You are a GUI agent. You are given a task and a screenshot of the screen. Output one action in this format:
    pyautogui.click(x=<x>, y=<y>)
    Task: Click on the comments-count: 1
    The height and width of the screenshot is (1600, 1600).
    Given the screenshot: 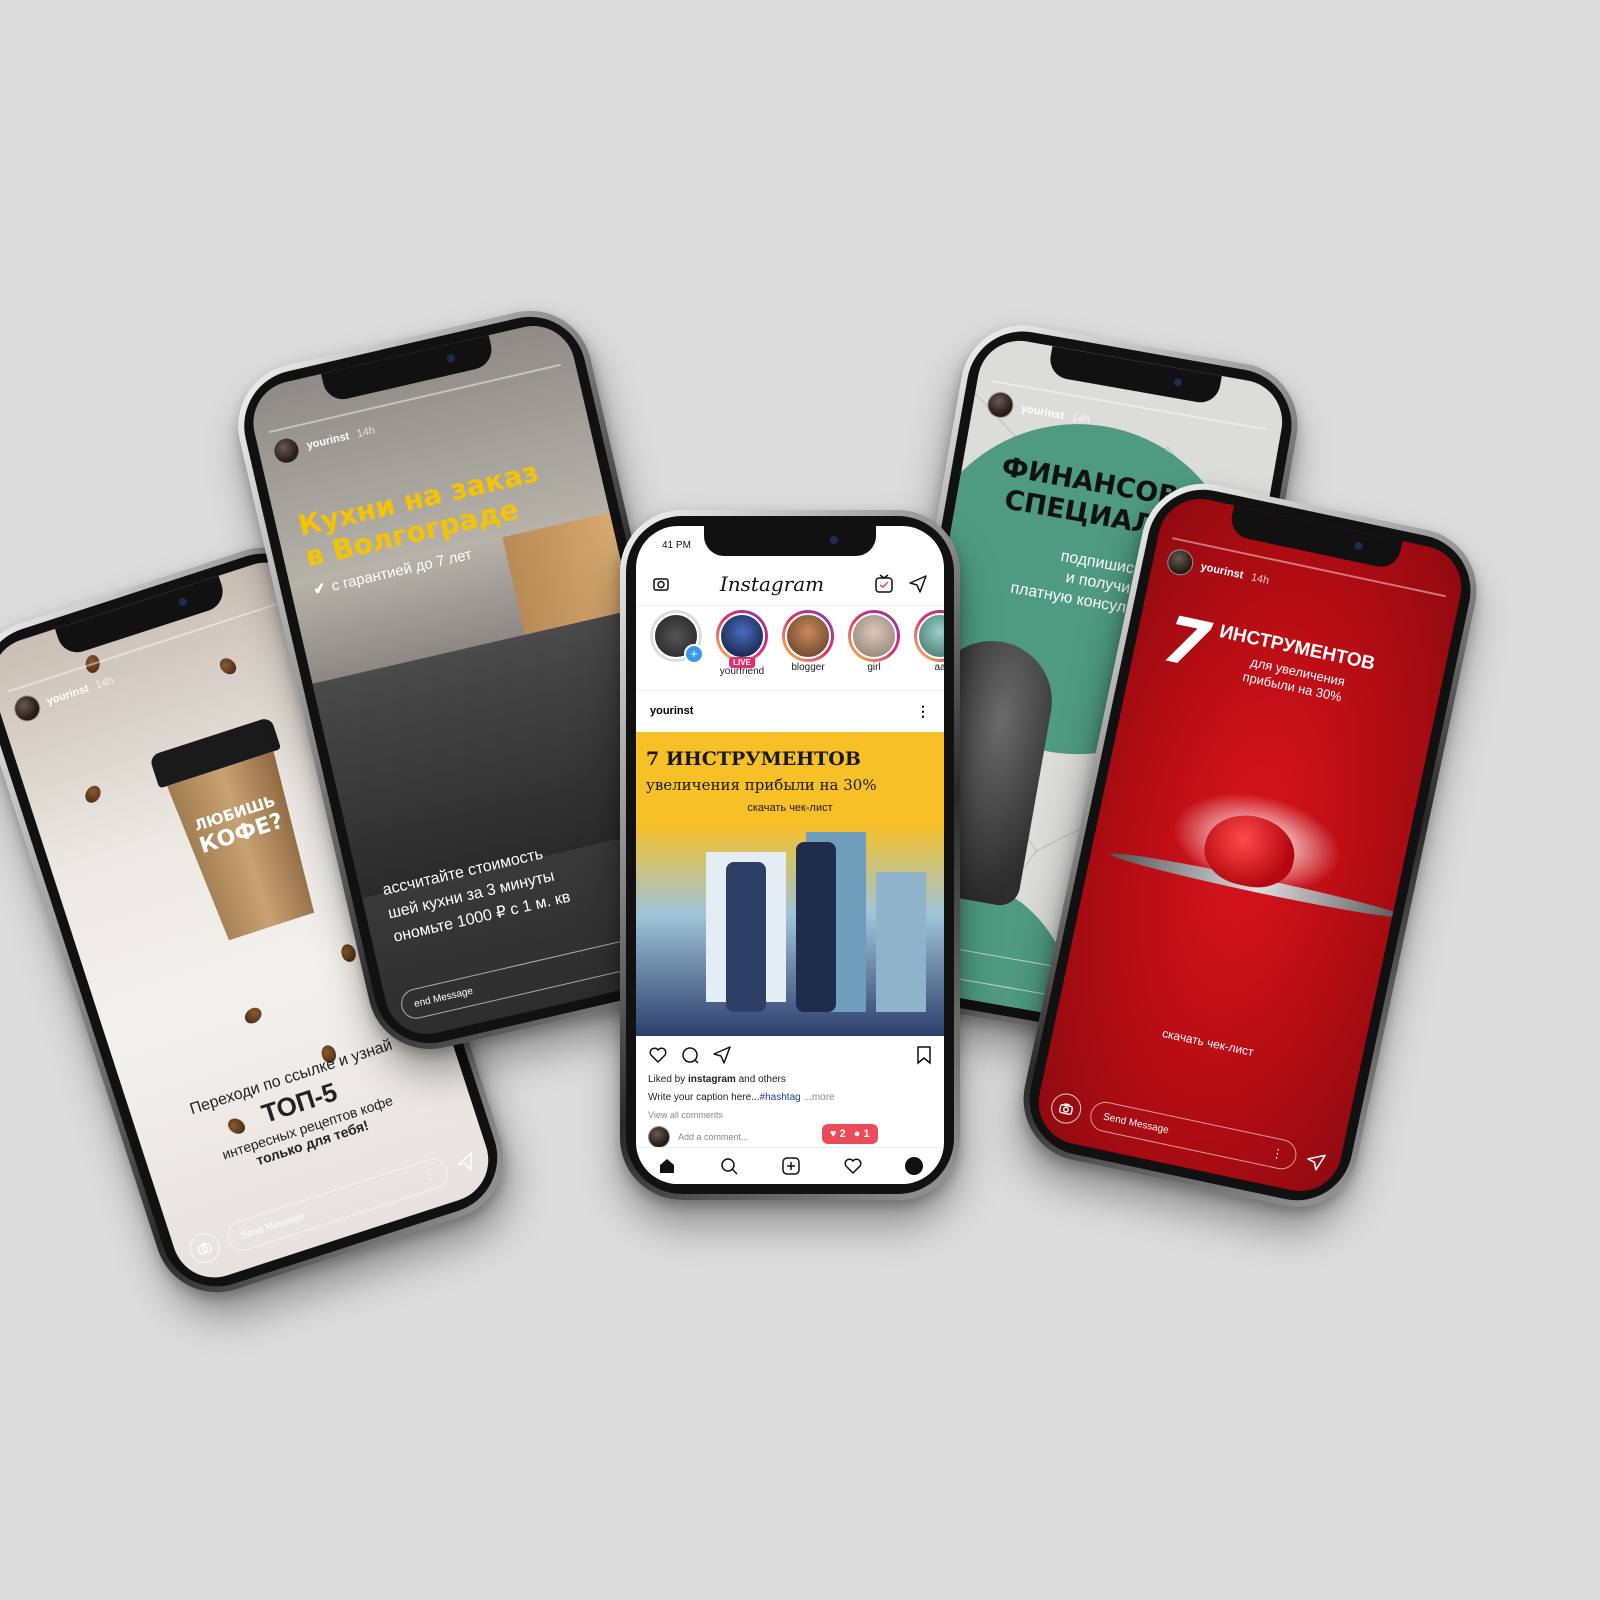 What is the action you would take?
    pyautogui.click(x=866, y=1134)
    